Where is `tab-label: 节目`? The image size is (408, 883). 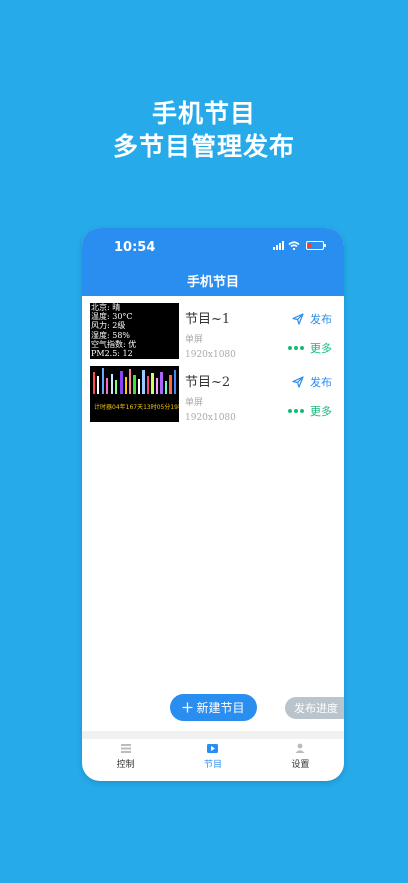 tab-label: 节目 is located at coordinates (212, 765).